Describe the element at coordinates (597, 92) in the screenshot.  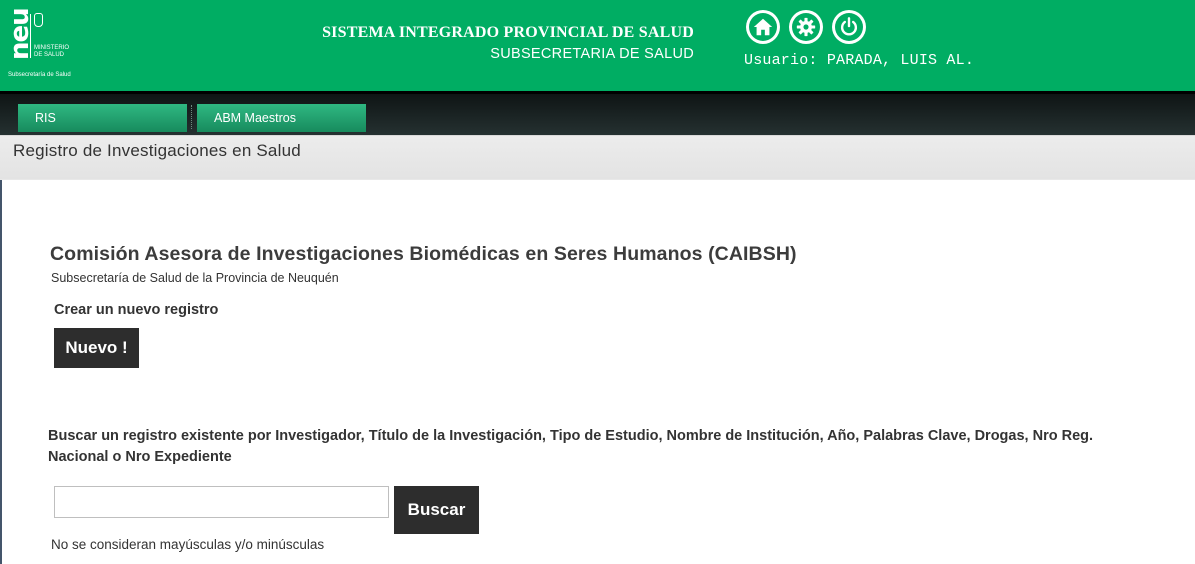
I see `navbar-topline` at that location.